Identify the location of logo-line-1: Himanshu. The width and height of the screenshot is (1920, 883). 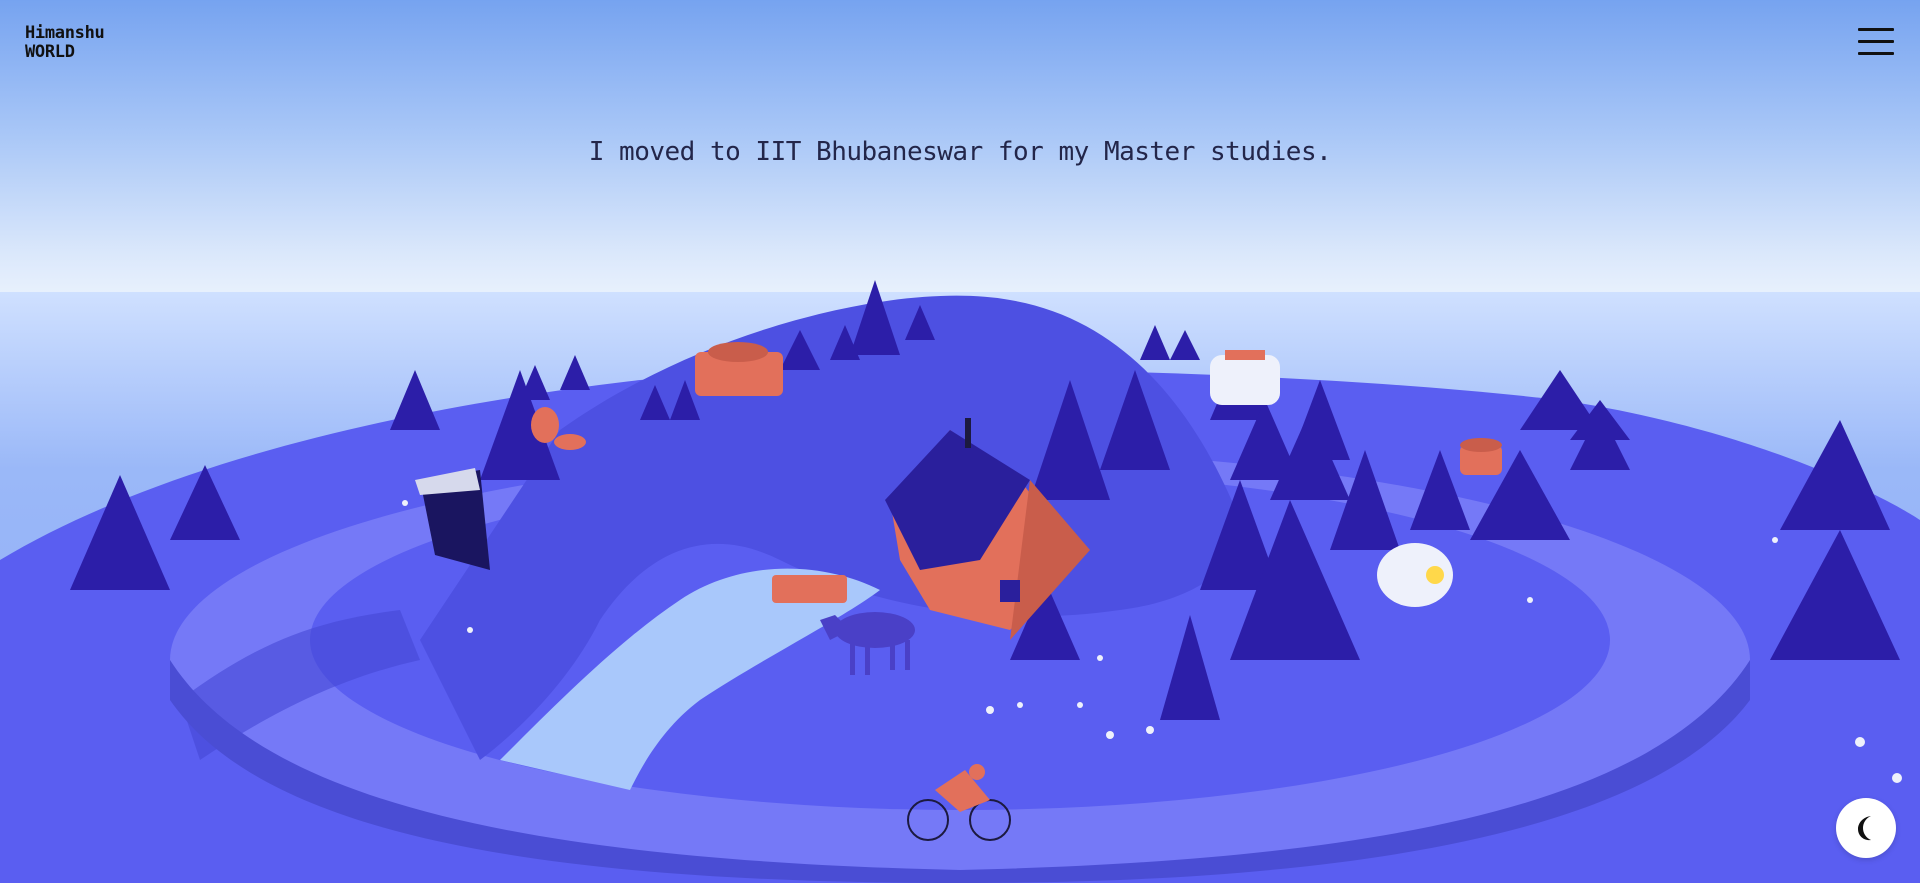
(65, 33).